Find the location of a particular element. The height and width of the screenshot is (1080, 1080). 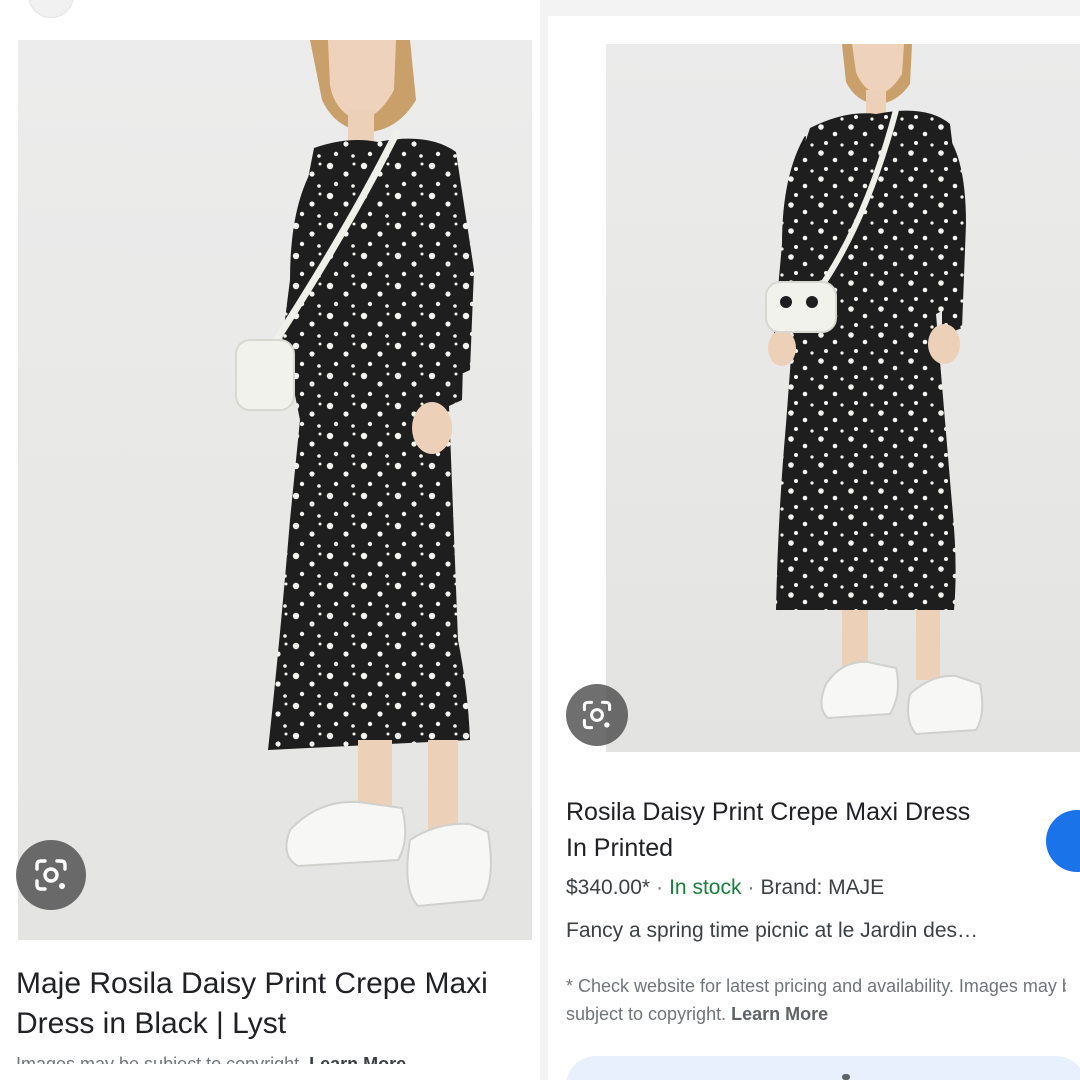

partial-circle-button is located at coordinates (51, 9).